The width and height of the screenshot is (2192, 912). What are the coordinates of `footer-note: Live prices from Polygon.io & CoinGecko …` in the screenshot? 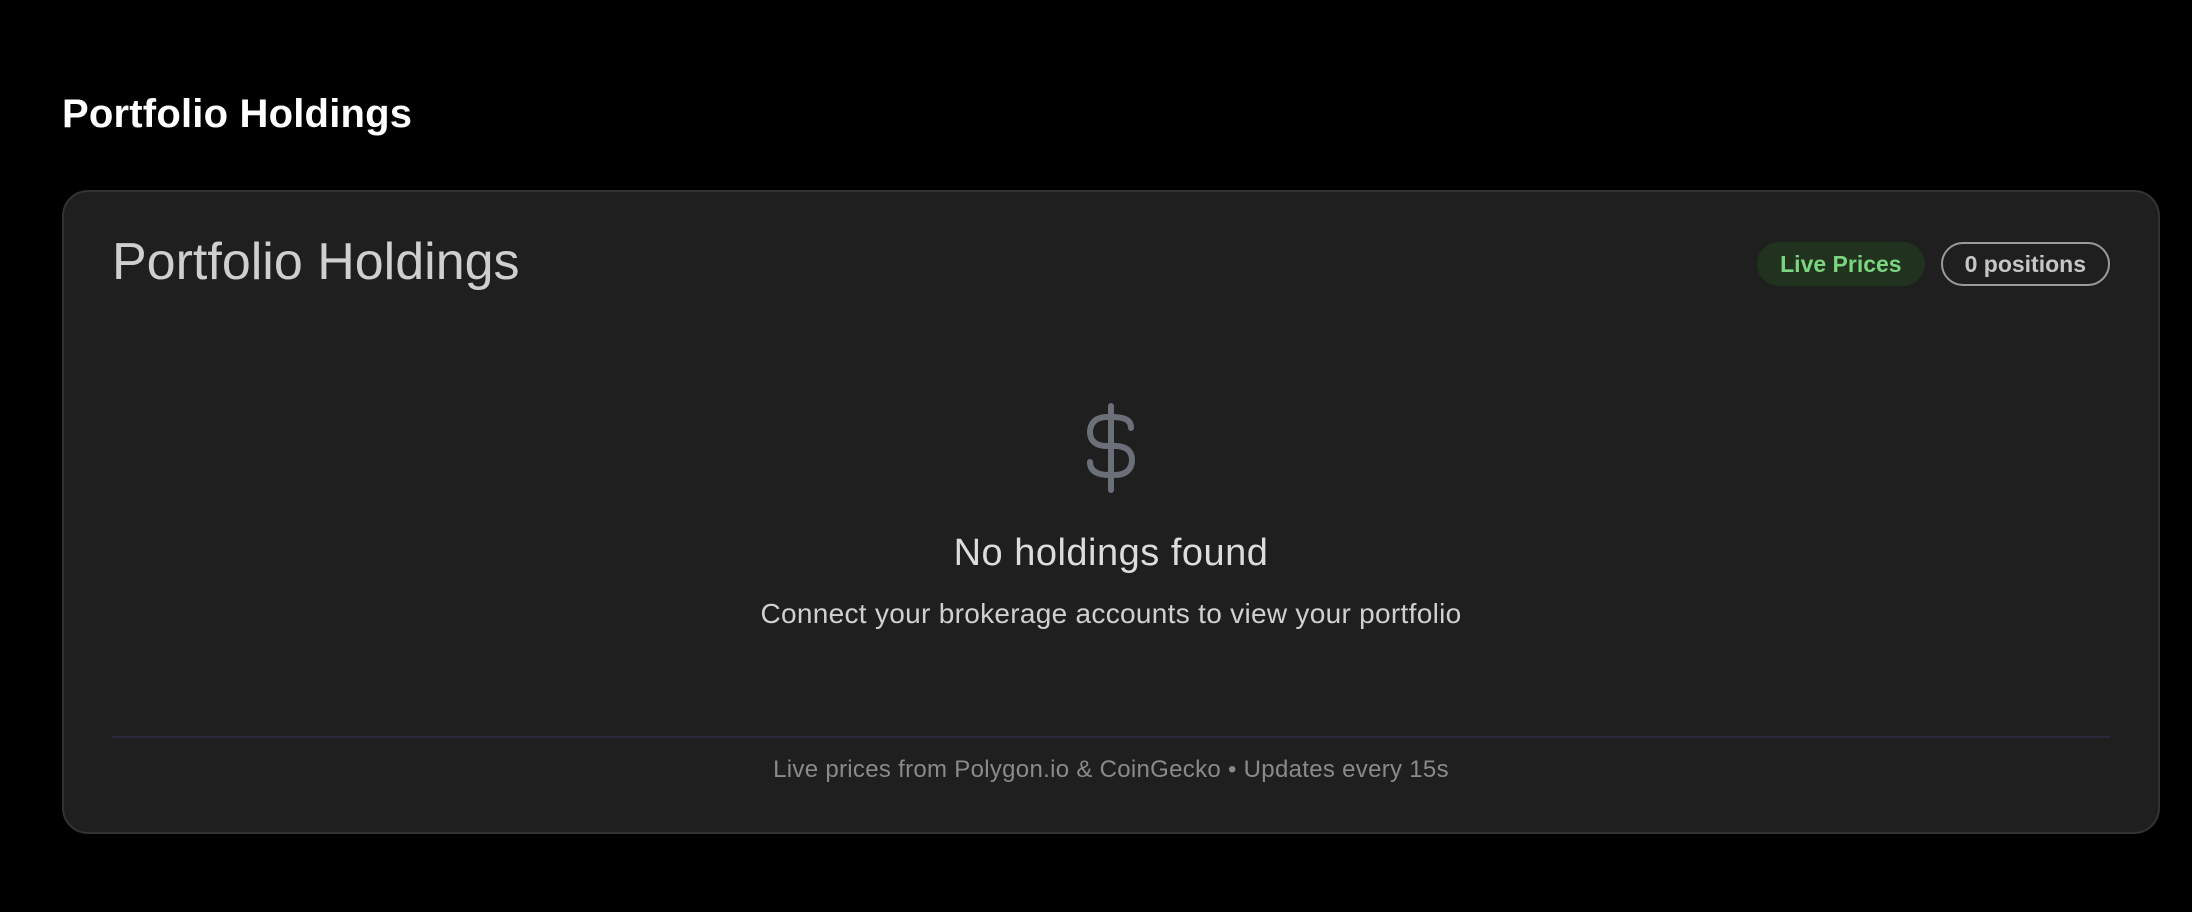 It's located at (1111, 769).